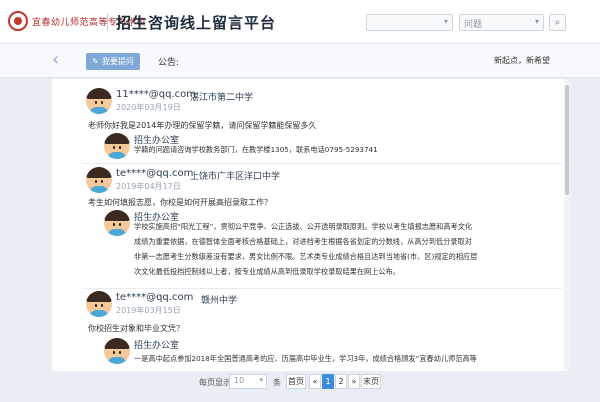 The width and height of the screenshot is (600, 402). Describe the element at coordinates (222, 98) in the screenshot. I see `user-school: 湛江市第二中学` at that location.